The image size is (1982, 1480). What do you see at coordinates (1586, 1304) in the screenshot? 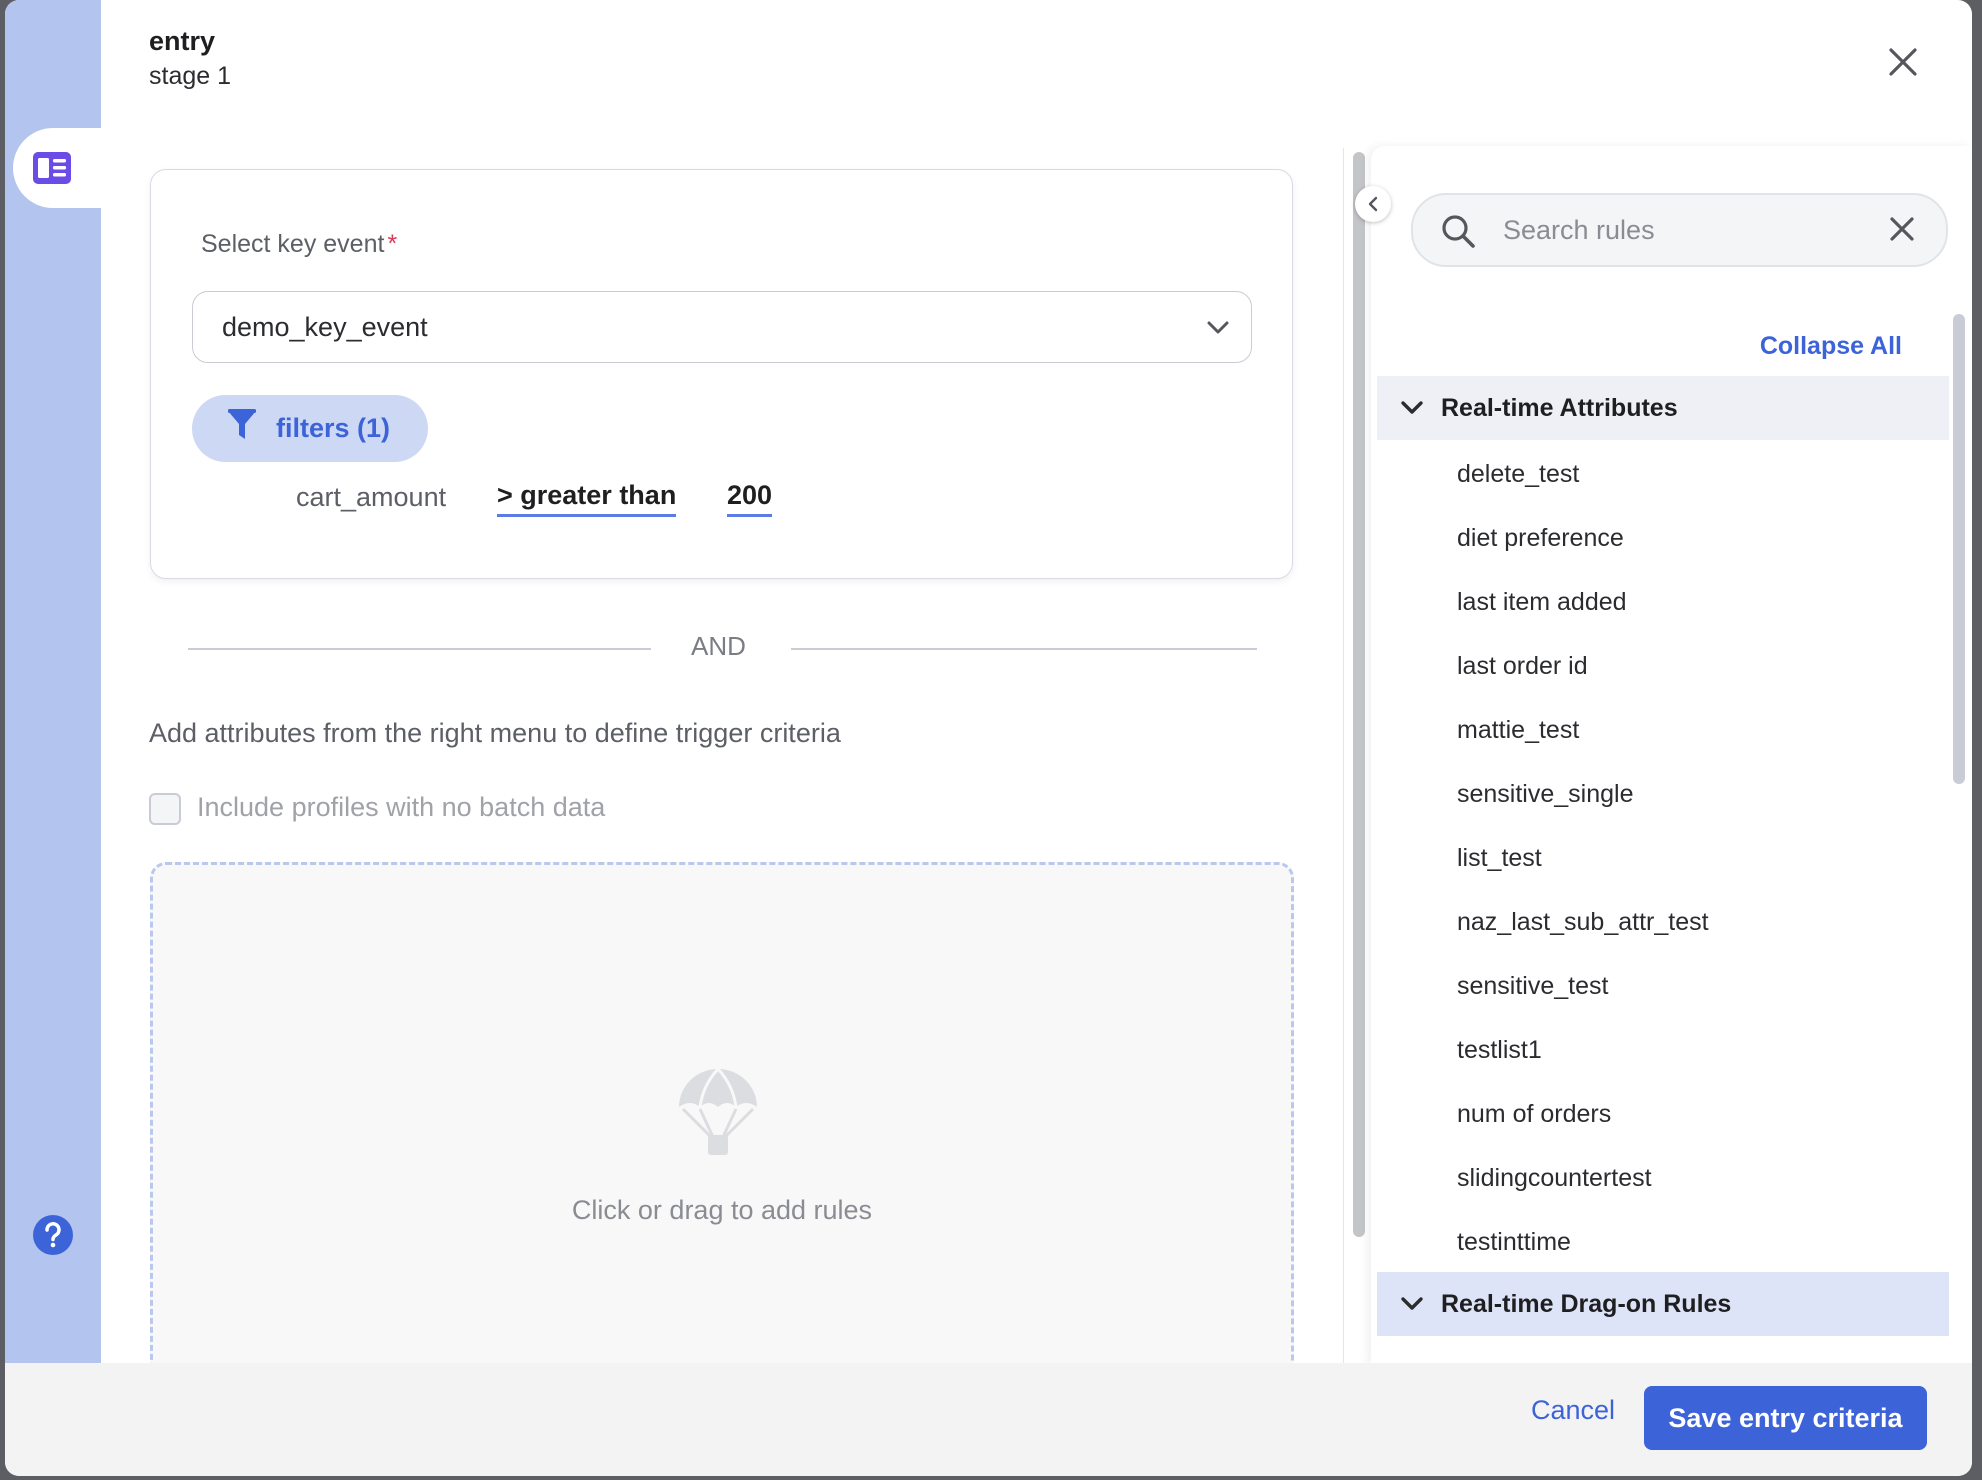
I see `group-title: Real-time Drag-on Rules` at bounding box center [1586, 1304].